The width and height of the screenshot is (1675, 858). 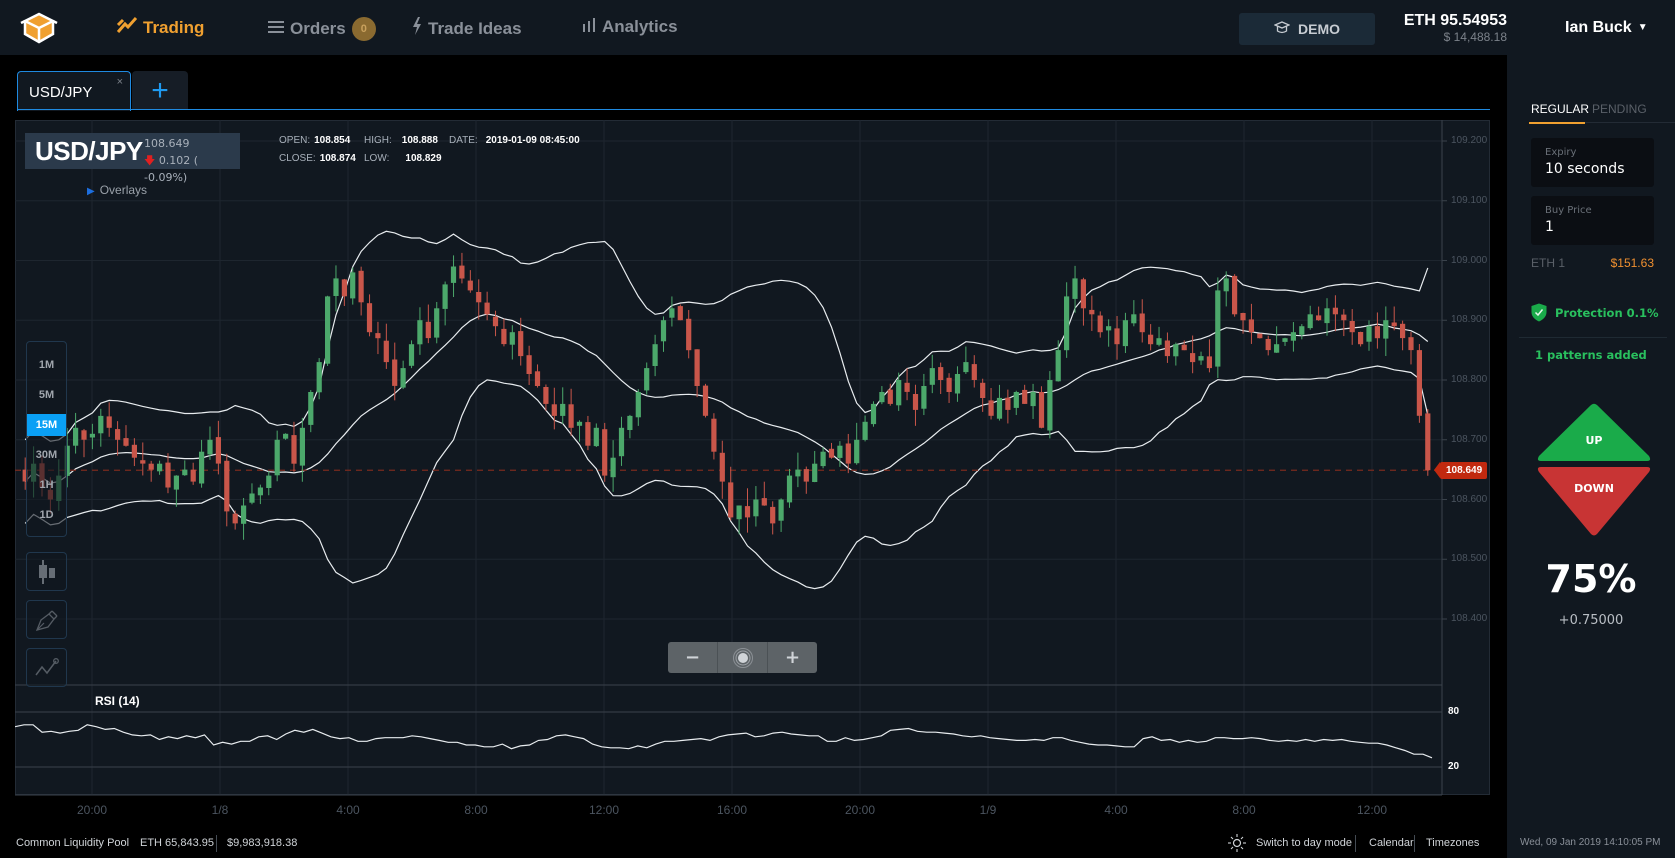 I want to click on price-axis-label: 108.700, so click(x=1469, y=439).